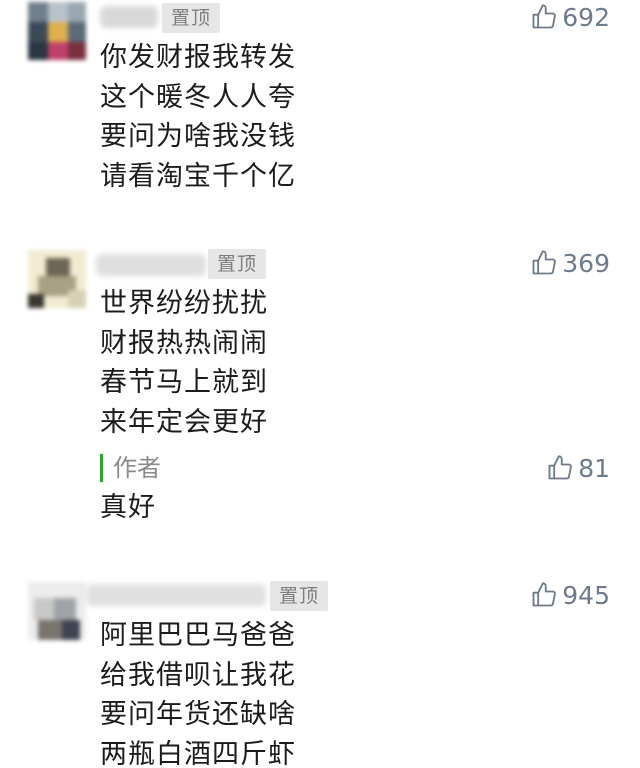 This screenshot has height=768, width=640. Describe the element at coordinates (198, 97) in the screenshot. I see `comment-line: 这个暖冬人人夸` at that location.